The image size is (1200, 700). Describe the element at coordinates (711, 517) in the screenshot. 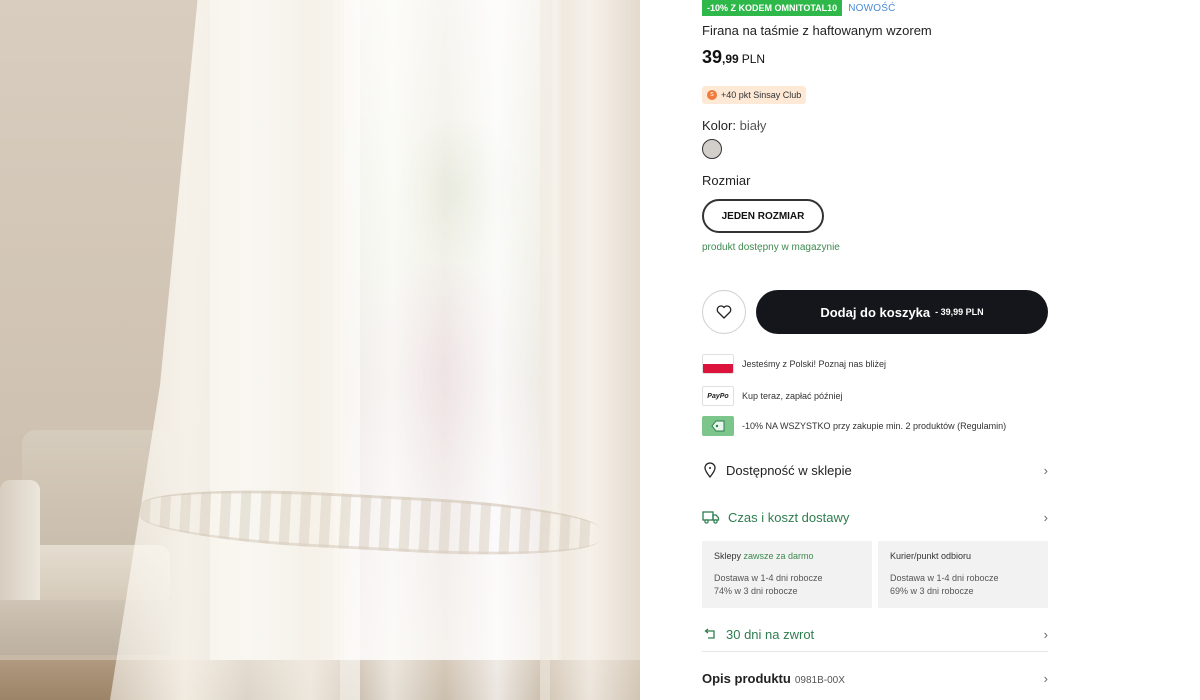

I see `delivery-truck-icon` at that location.